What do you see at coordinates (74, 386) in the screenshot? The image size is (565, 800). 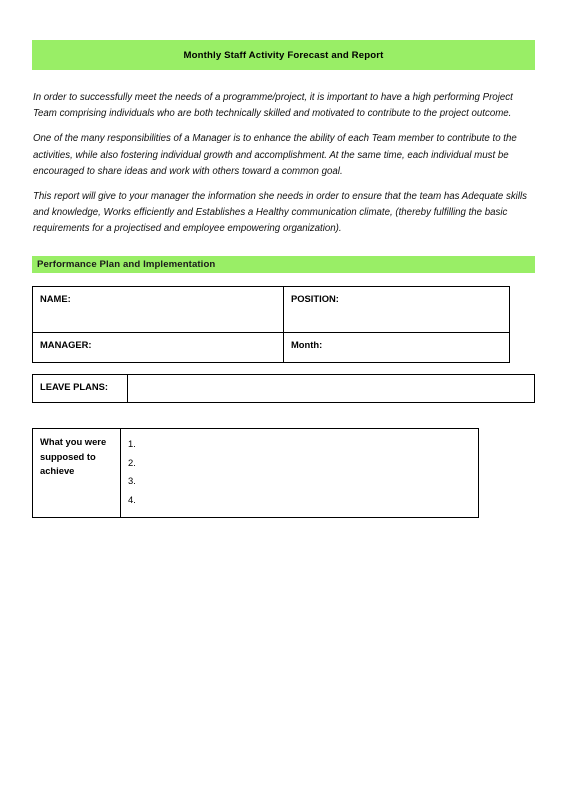 I see `leave-plans-label: LEAVE PLANS:` at bounding box center [74, 386].